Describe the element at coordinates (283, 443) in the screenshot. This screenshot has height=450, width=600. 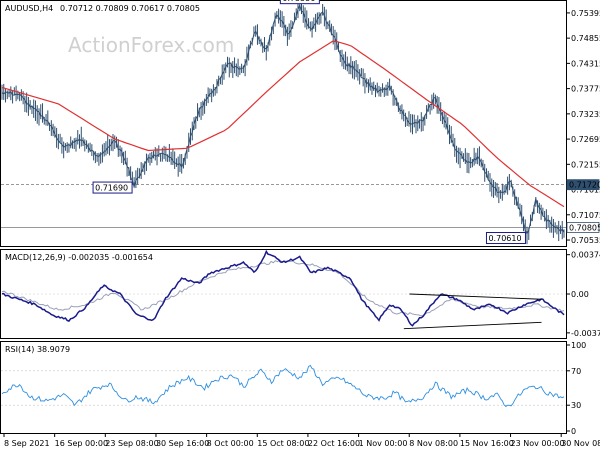
I see `x-axis-label: 15 Oct 08:00` at that location.